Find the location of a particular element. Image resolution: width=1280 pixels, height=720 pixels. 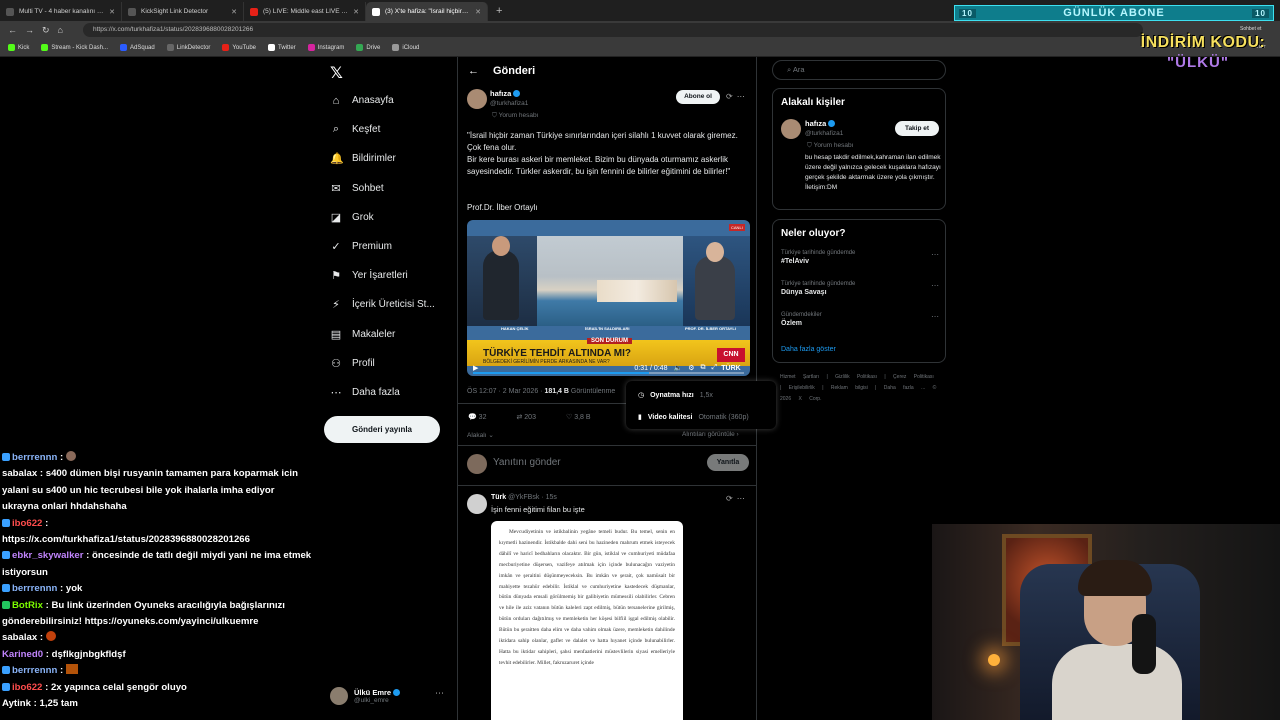

related-name: hafıza is located at coordinates (815, 123).